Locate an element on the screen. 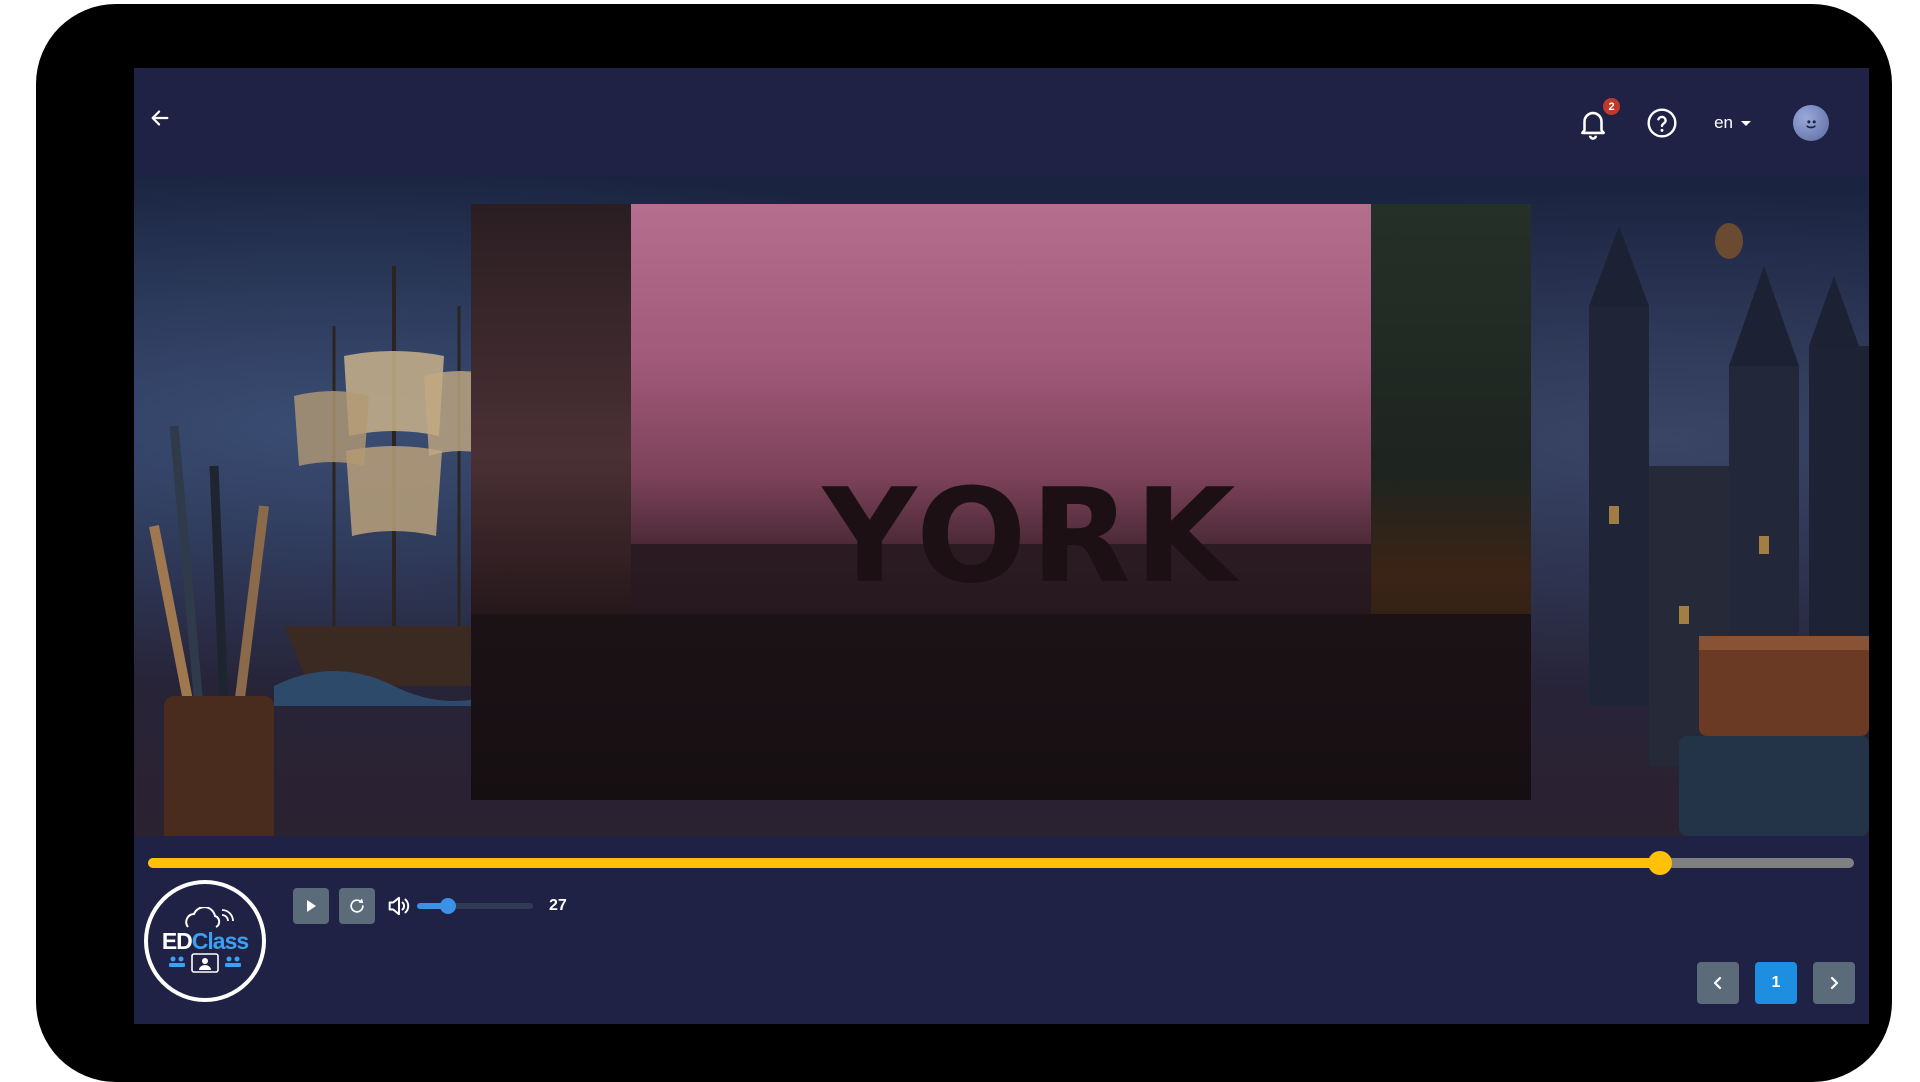 Image resolution: width=1920 pixels, height=1082 pixels. slide-tree-area is located at coordinates (551, 414).